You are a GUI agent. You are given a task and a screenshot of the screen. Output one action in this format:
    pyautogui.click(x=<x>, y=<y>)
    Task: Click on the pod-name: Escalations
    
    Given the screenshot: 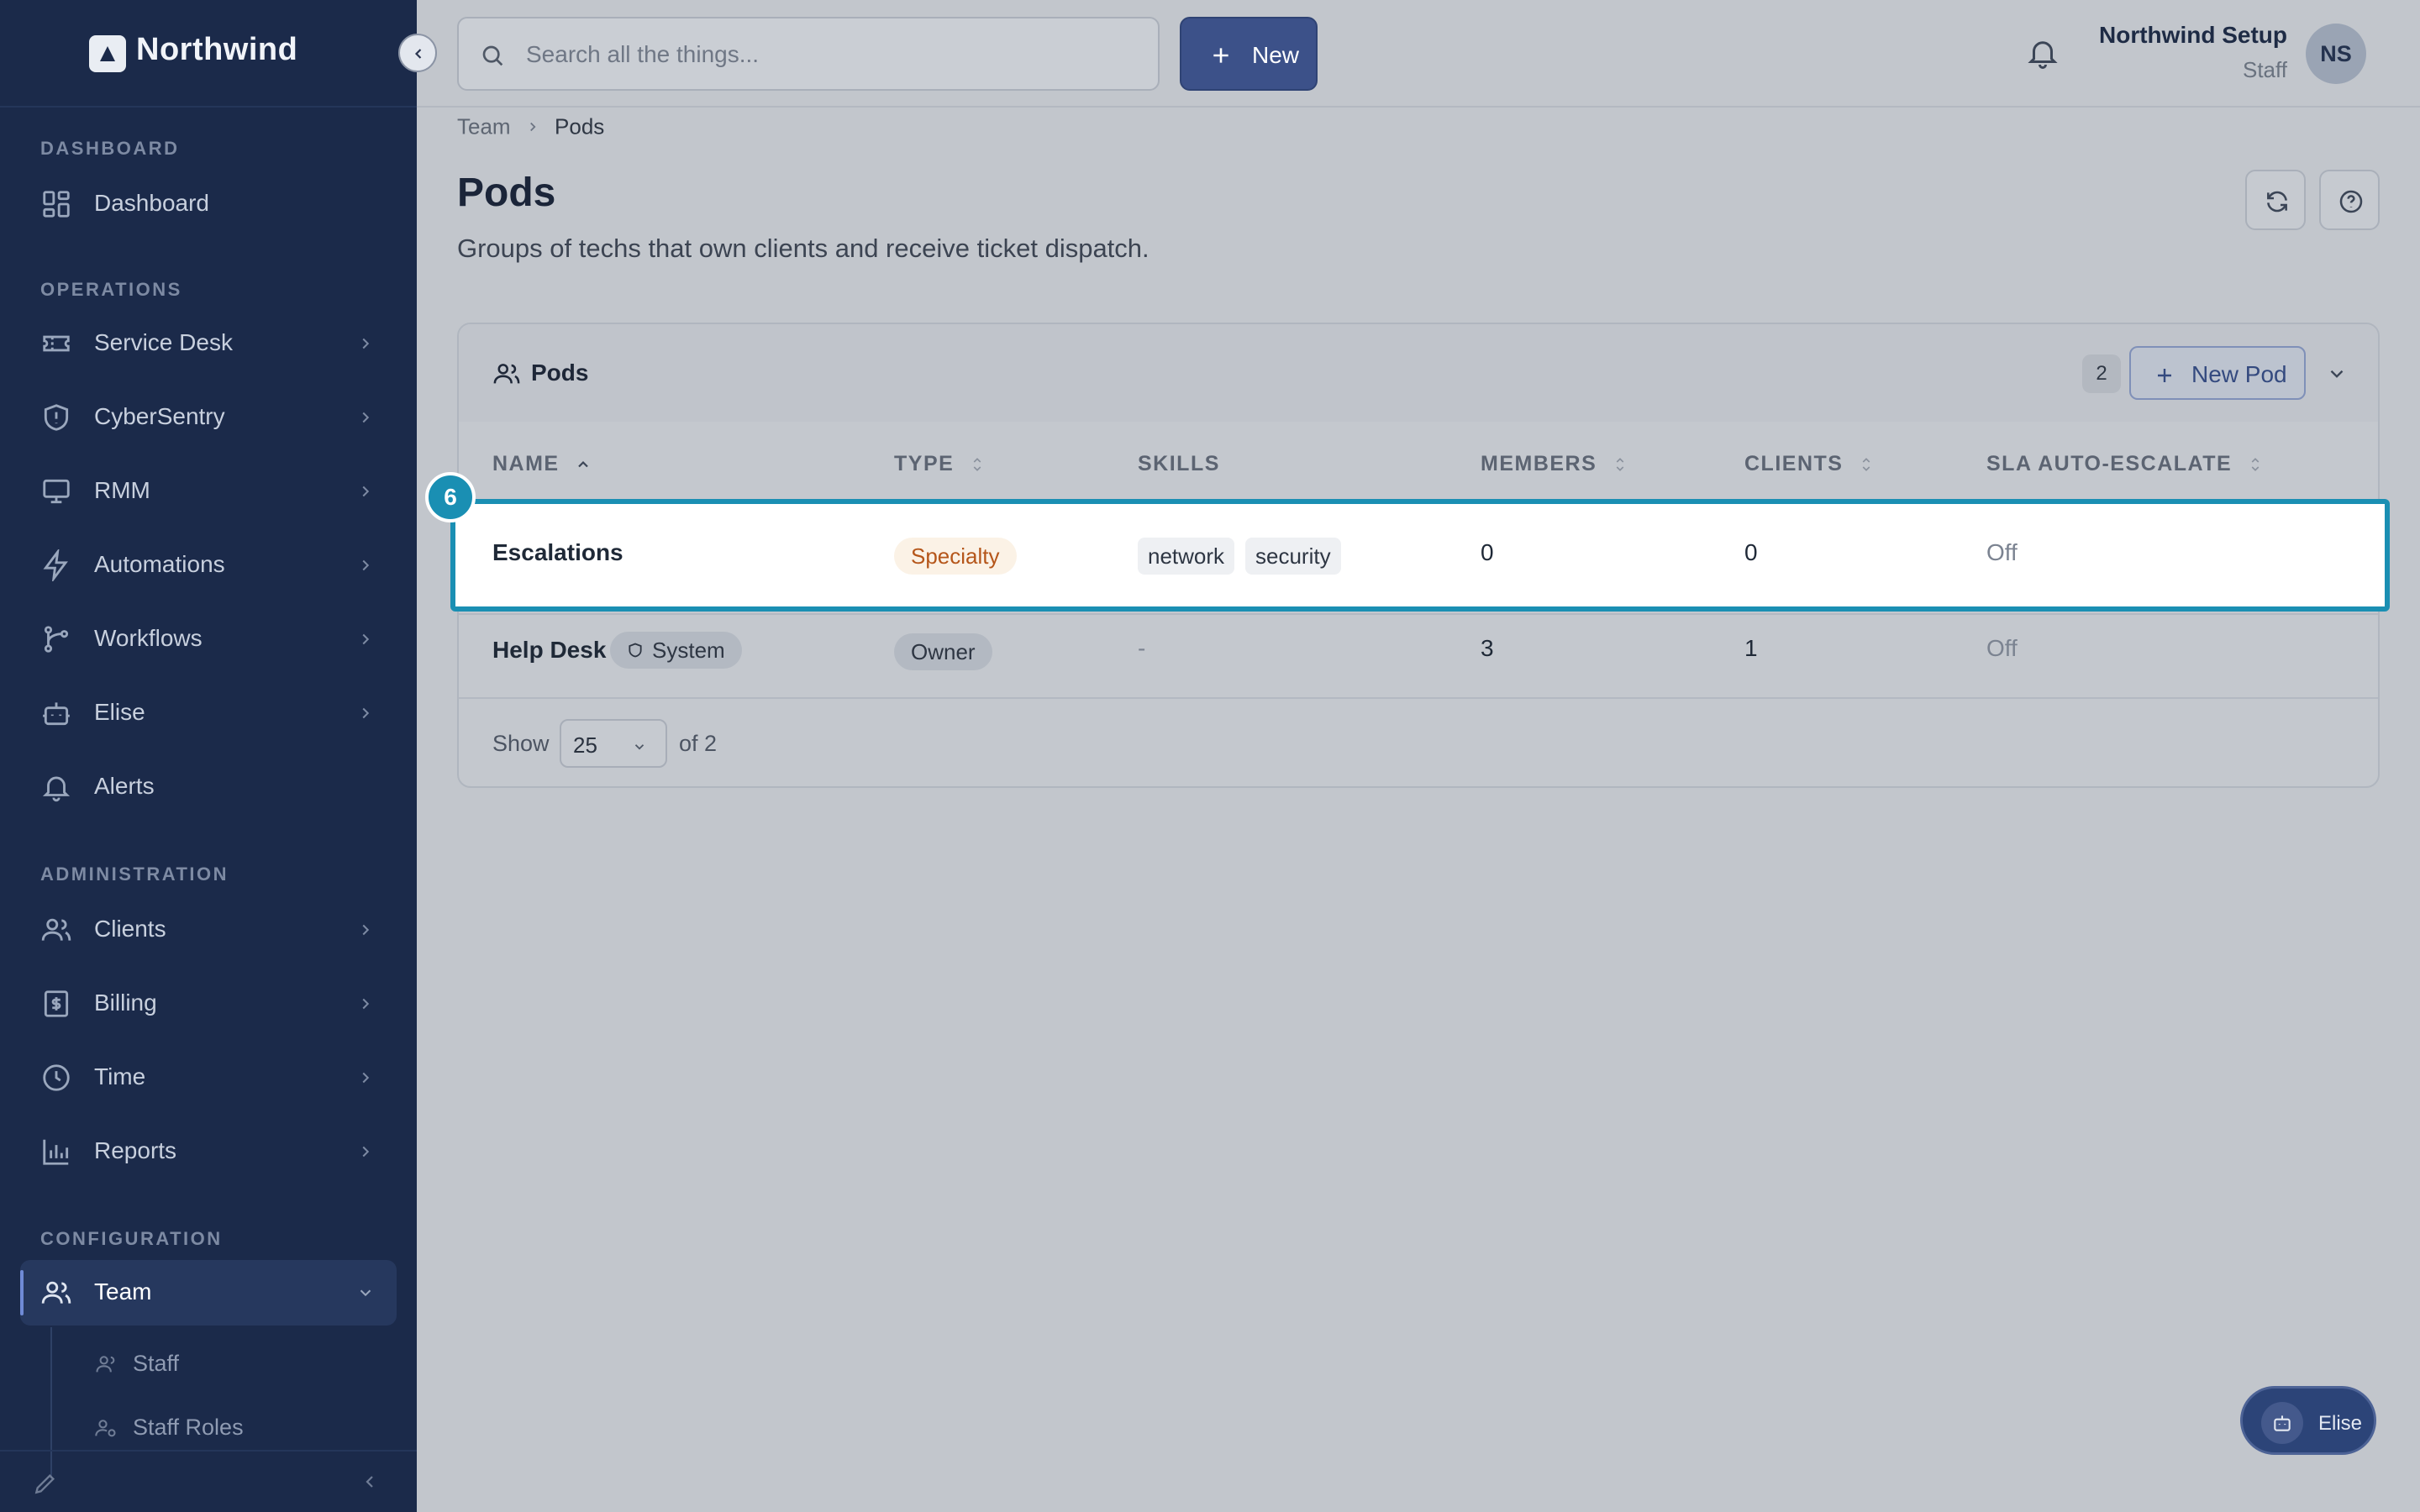 What is the action you would take?
    pyautogui.click(x=557, y=552)
    